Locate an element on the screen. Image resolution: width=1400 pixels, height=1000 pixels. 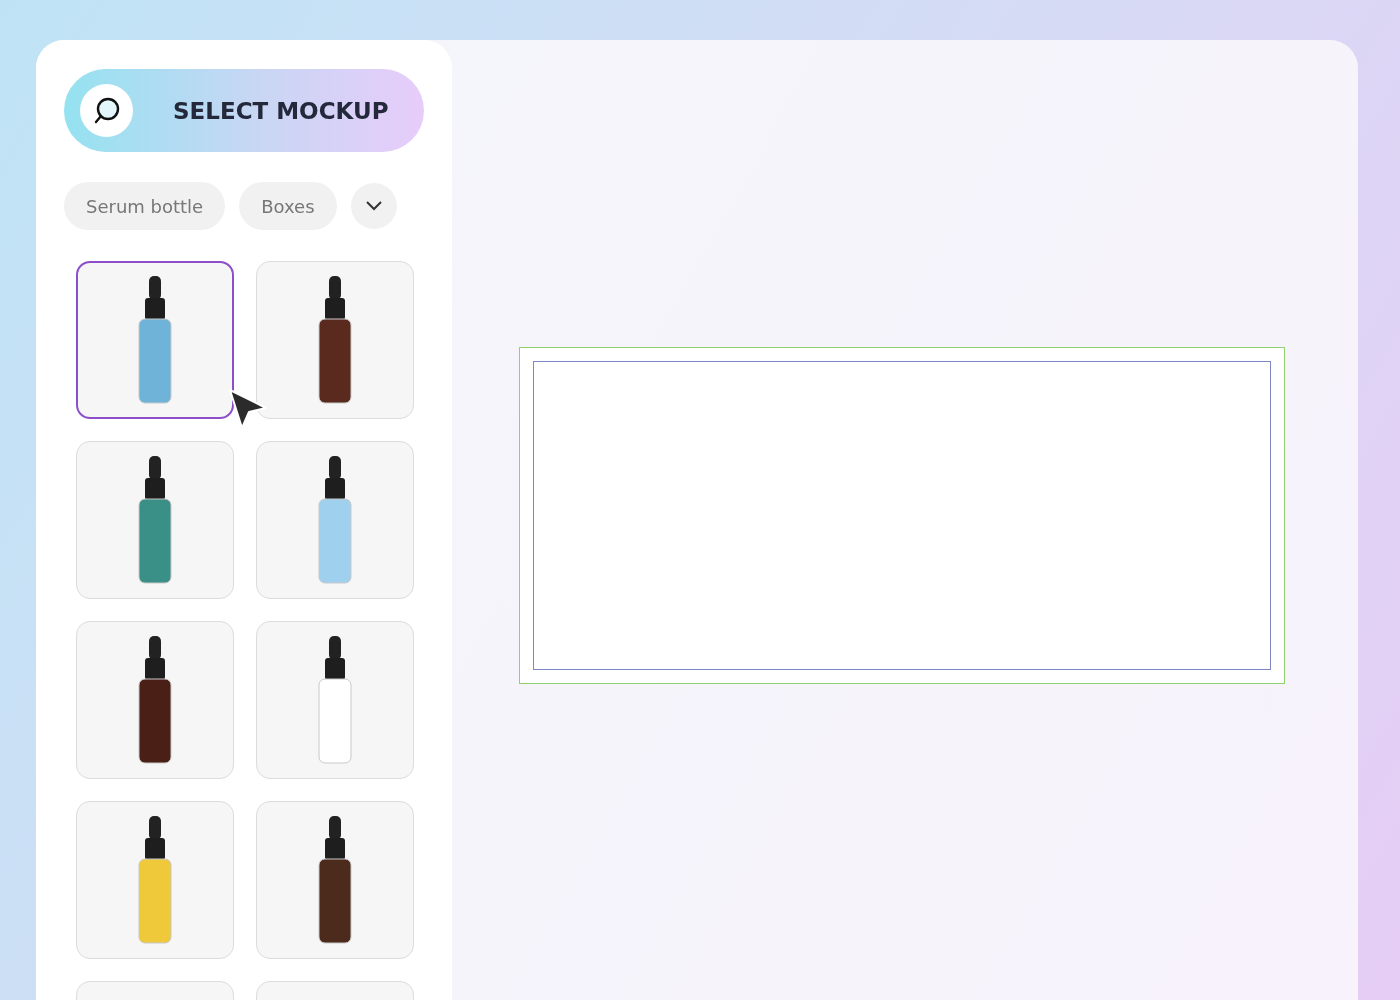
filter-chip: Boxes is located at coordinates (288, 206).